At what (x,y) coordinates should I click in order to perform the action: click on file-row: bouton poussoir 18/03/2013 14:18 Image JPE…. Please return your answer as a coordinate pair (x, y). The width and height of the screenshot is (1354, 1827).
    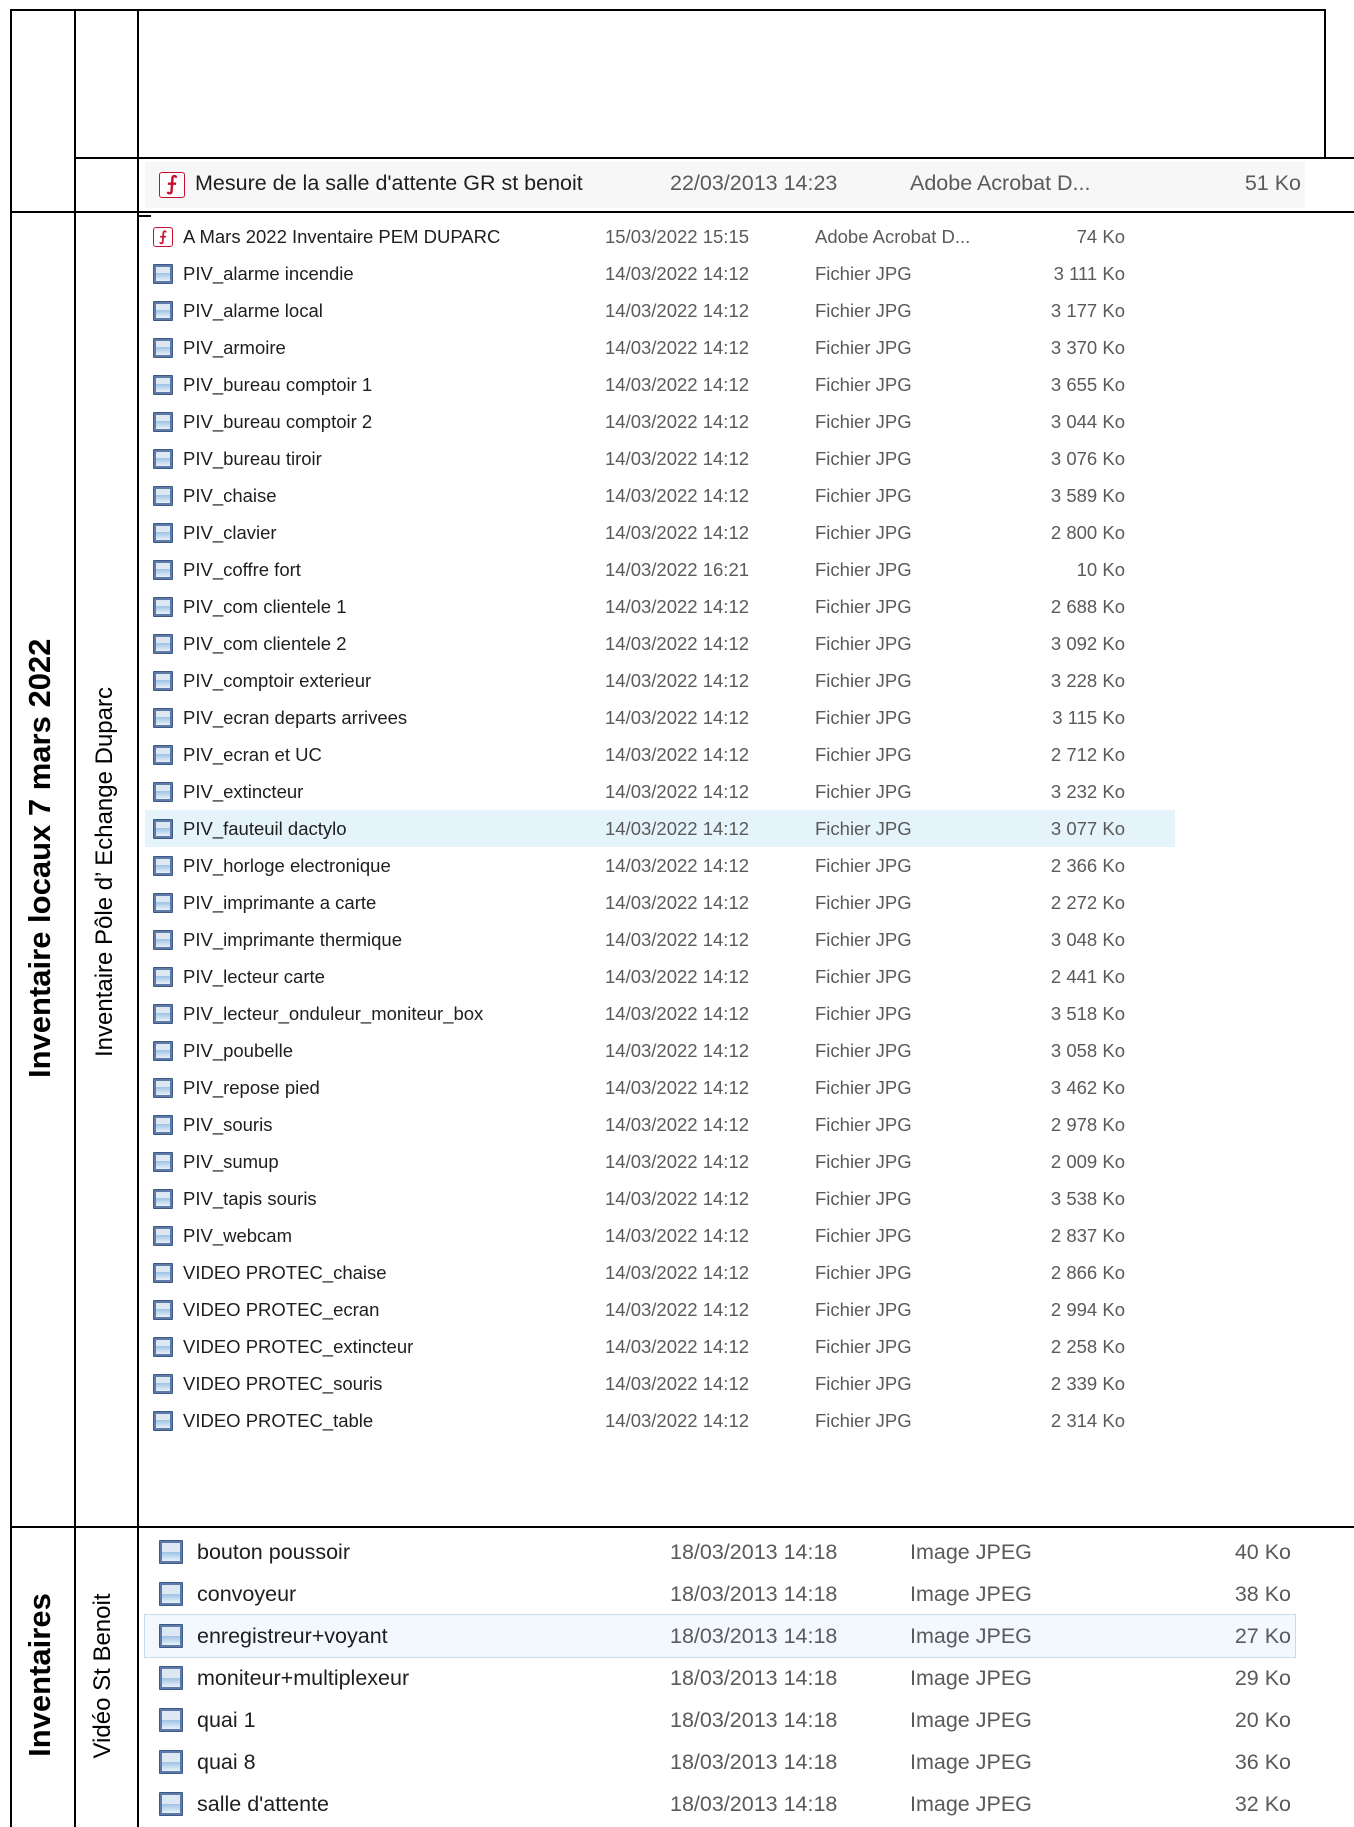
    Looking at the image, I should click on (720, 1552).